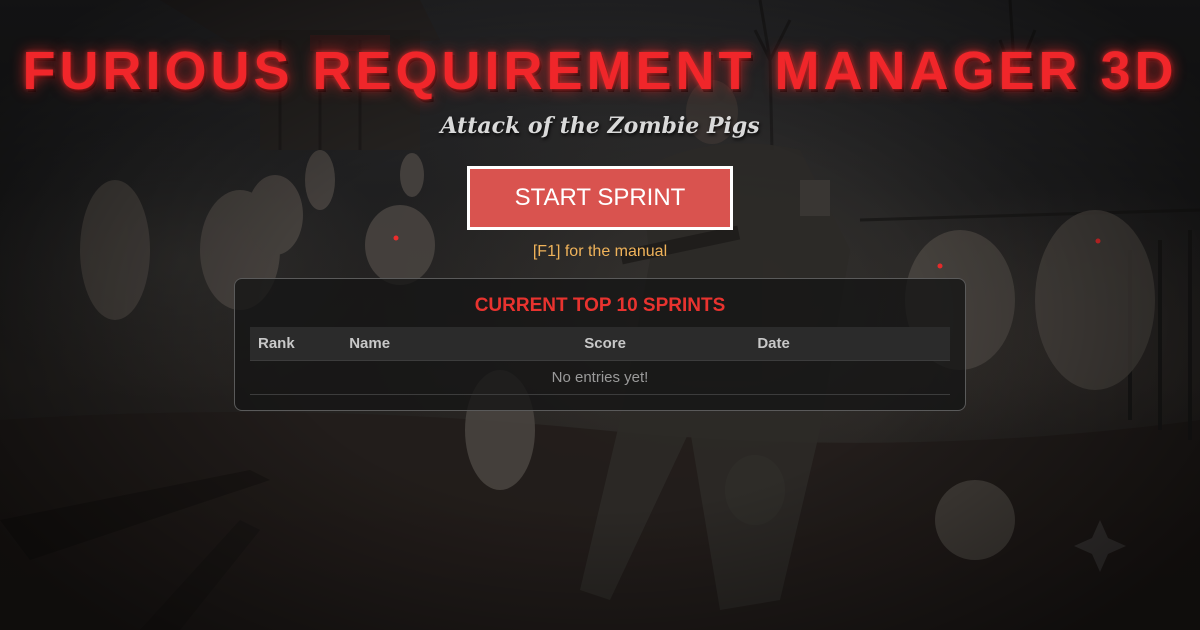 The height and width of the screenshot is (630, 1200). What do you see at coordinates (600, 305) in the screenshot?
I see `leaderboard-title: CURRENT TOP 10 SPRINTS` at bounding box center [600, 305].